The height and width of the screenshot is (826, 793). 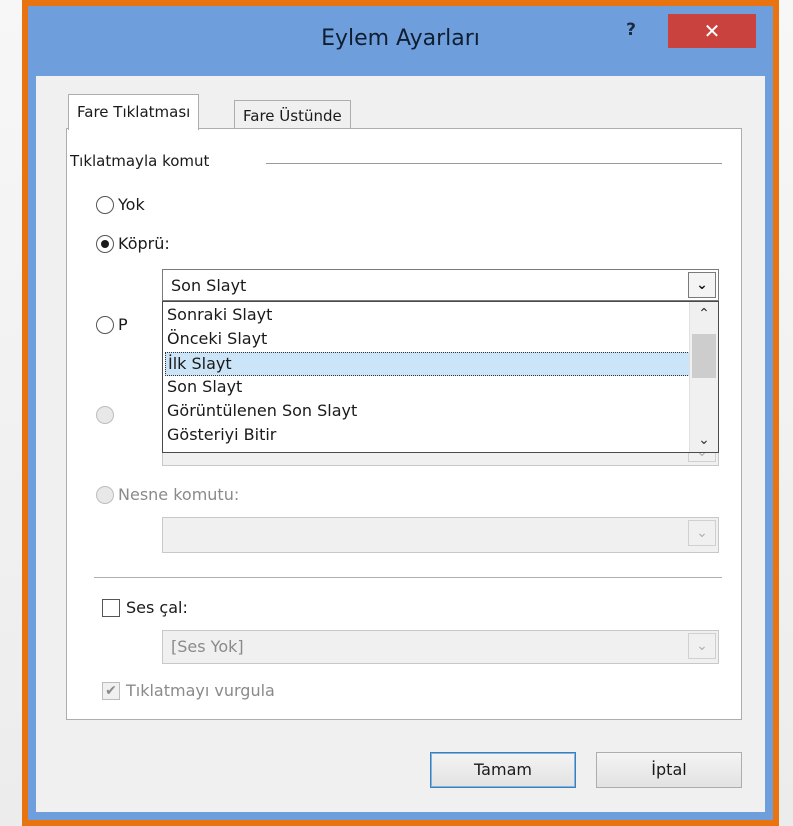 What do you see at coordinates (131, 204) in the screenshot?
I see `radio-none-label: Yok` at bounding box center [131, 204].